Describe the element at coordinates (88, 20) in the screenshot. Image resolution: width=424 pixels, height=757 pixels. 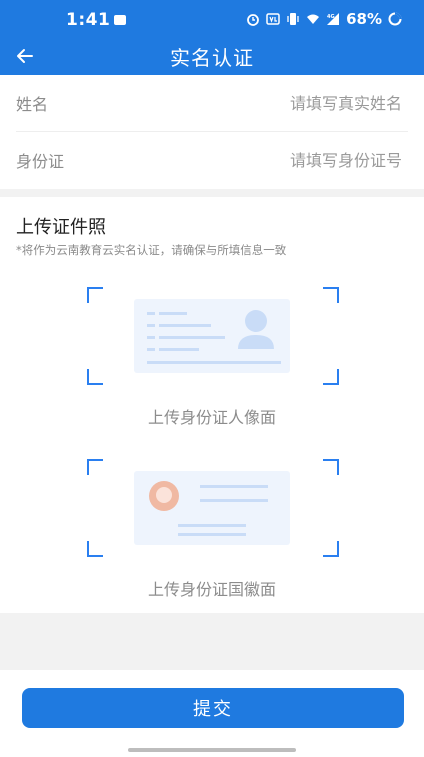
I see `status-time: 1:41` at that location.